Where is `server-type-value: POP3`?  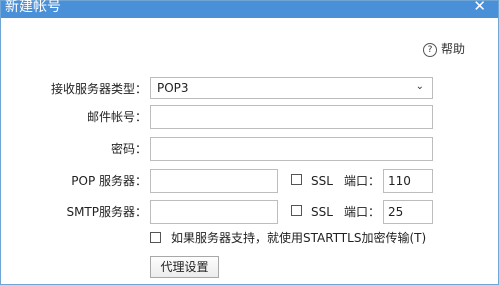 server-type-value: POP3 is located at coordinates (173, 88).